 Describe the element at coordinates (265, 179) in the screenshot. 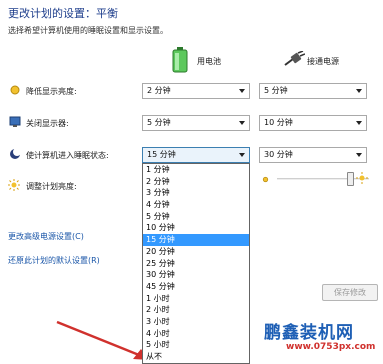

I see `brightness-low-icon` at that location.